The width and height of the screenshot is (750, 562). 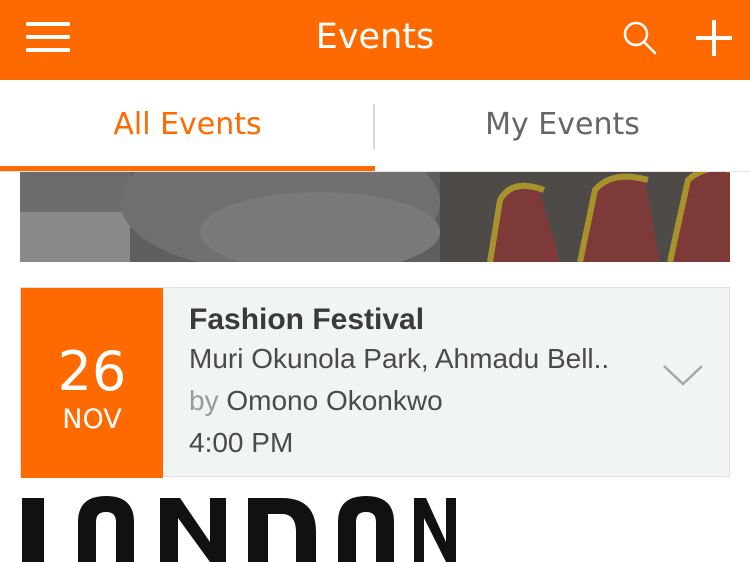 What do you see at coordinates (375, 40) in the screenshot?
I see `app-bar: Events` at bounding box center [375, 40].